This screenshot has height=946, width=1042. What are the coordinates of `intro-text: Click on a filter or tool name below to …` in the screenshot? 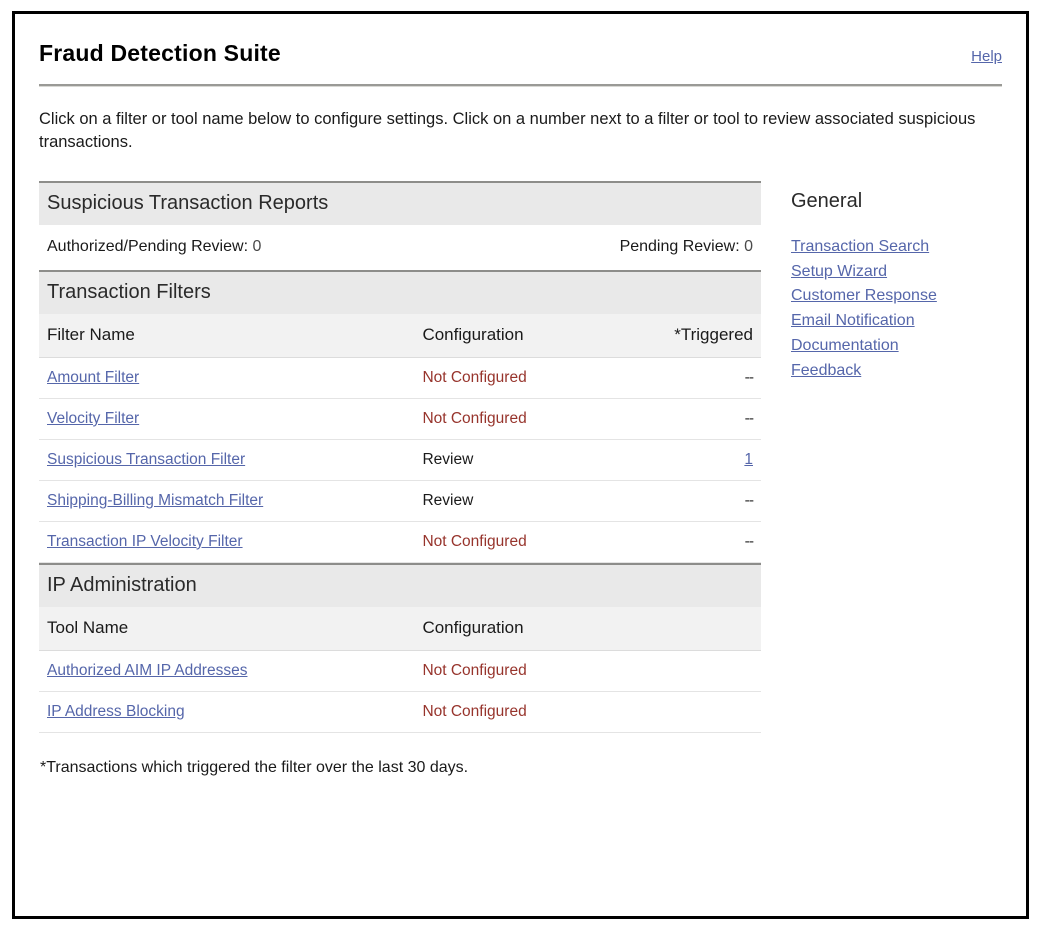 It's located at (507, 131).